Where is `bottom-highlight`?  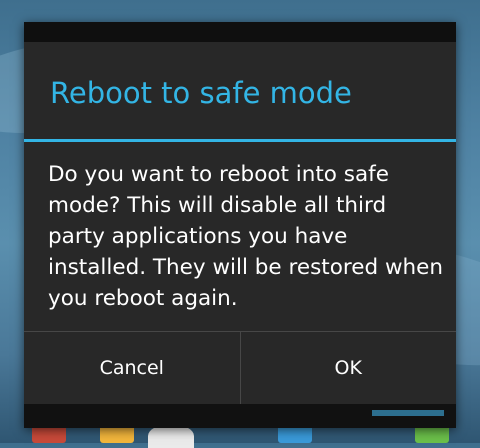 bottom-highlight is located at coordinates (408, 413).